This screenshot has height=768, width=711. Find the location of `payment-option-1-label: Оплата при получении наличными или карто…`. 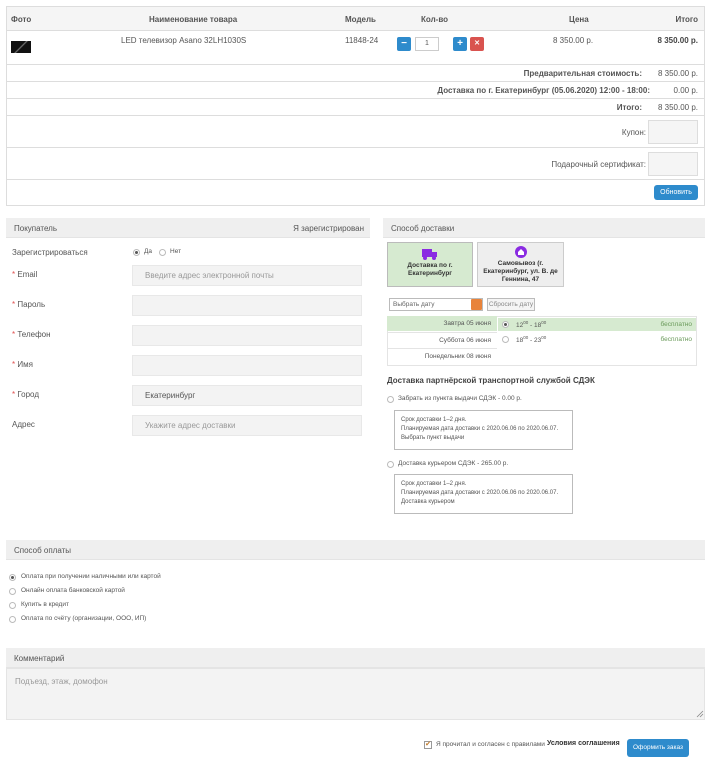

payment-option-1-label: Оплата при получении наличными или карто… is located at coordinates (91, 576).